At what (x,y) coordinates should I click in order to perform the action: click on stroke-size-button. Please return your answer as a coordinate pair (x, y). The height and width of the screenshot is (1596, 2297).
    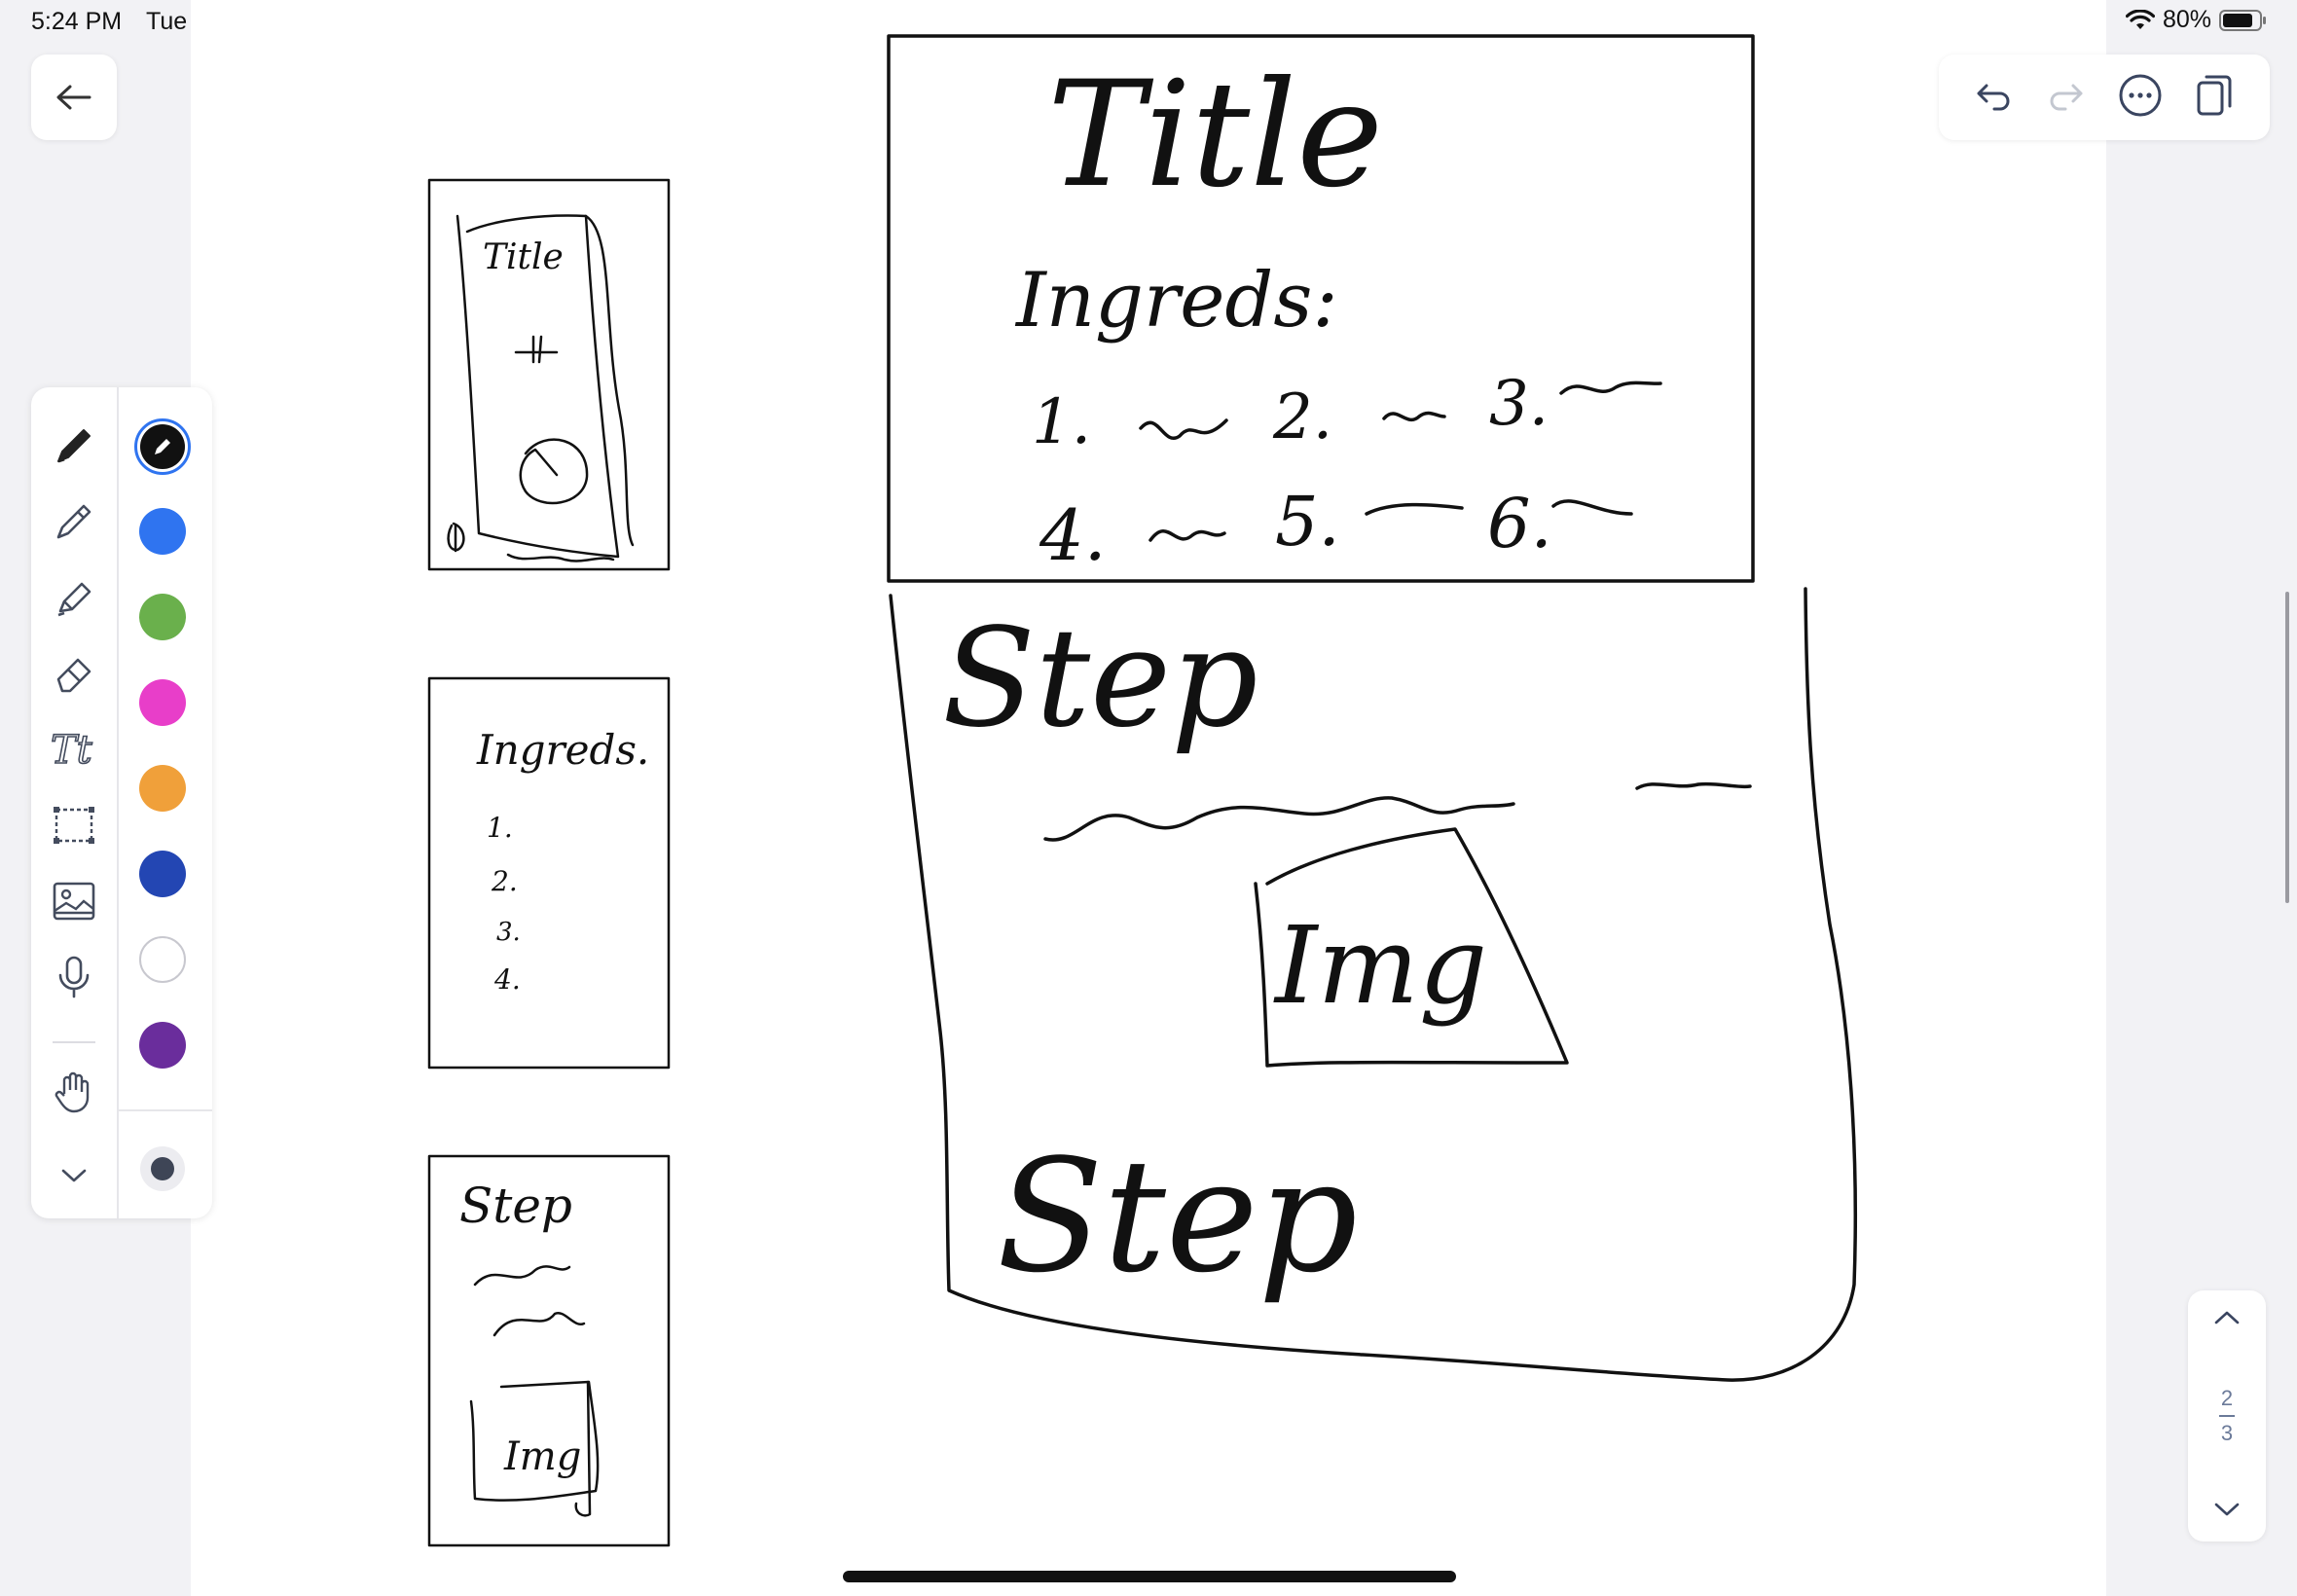
    Looking at the image, I should click on (162, 1168).